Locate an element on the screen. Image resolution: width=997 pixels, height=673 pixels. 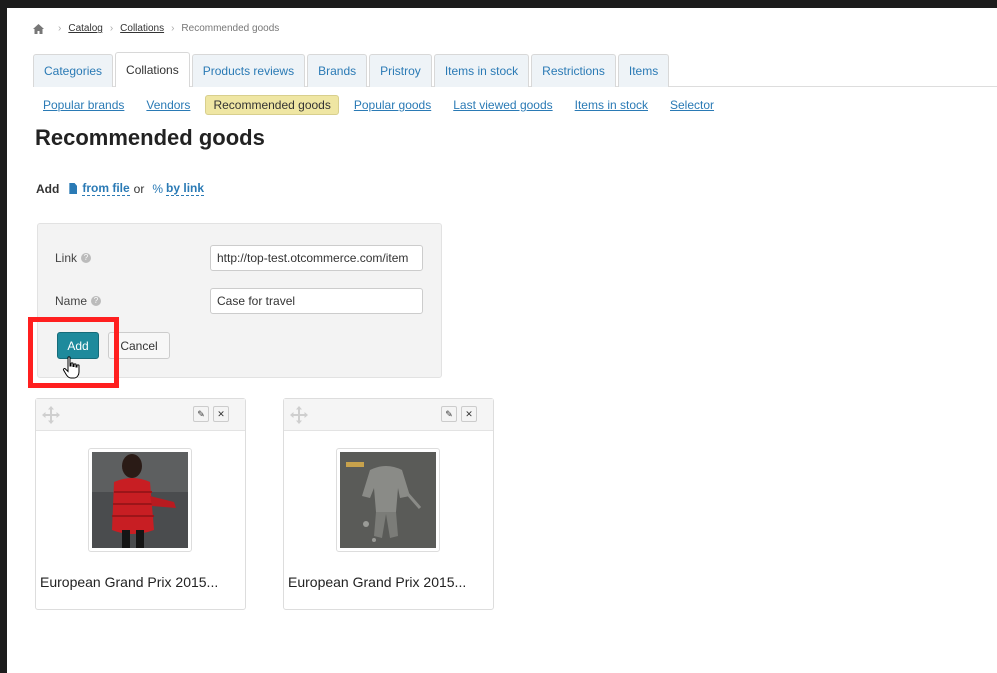
tab-collations: Collations is located at coordinates (152, 69).